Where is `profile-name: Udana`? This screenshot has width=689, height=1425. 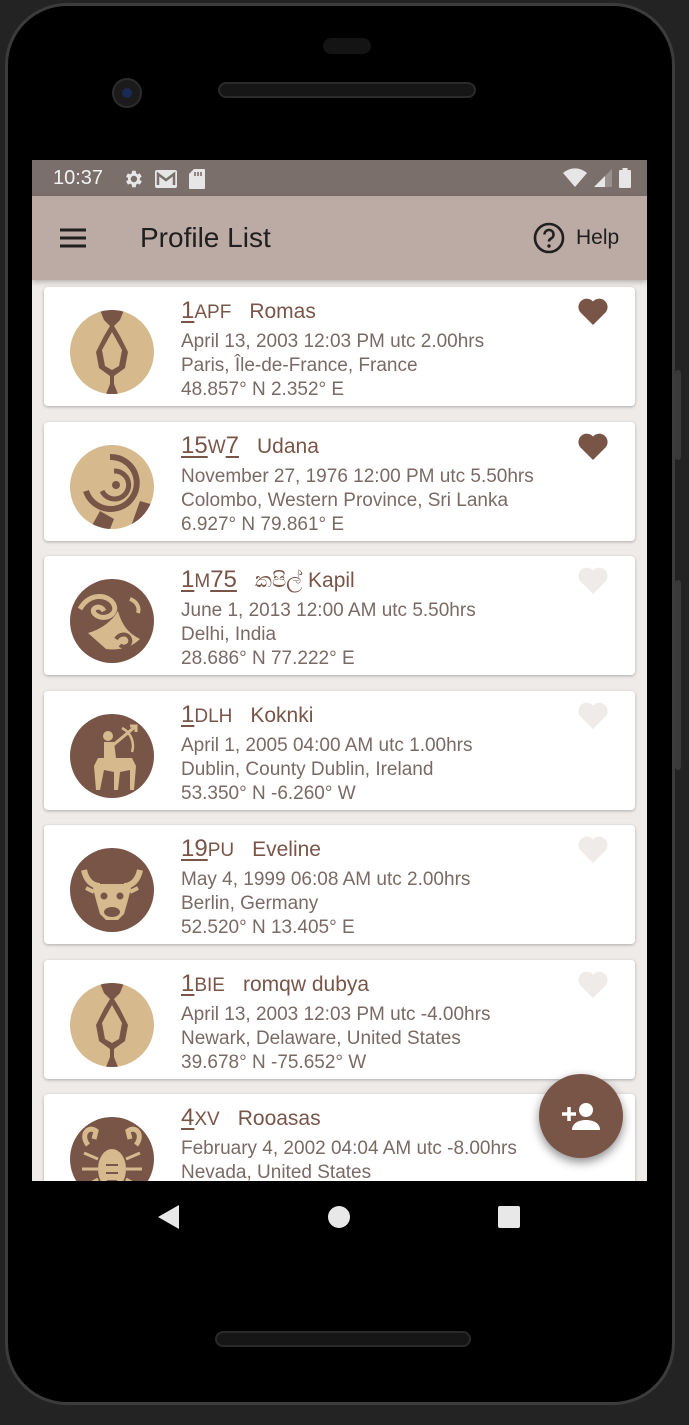
profile-name: Udana is located at coordinates (288, 446).